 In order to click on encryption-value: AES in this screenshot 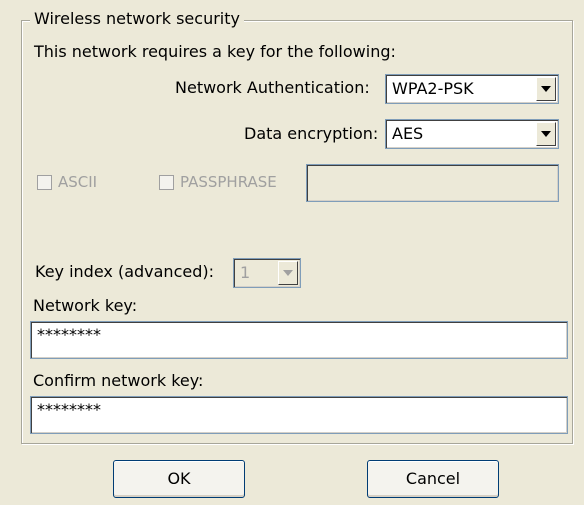, I will do `click(408, 133)`.